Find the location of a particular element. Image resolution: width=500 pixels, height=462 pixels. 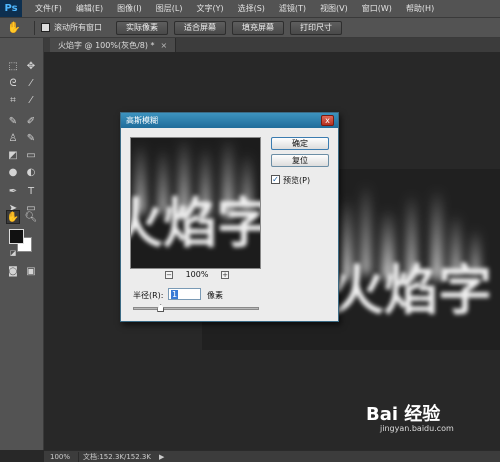

type-tool-icon: T is located at coordinates (31, 191).